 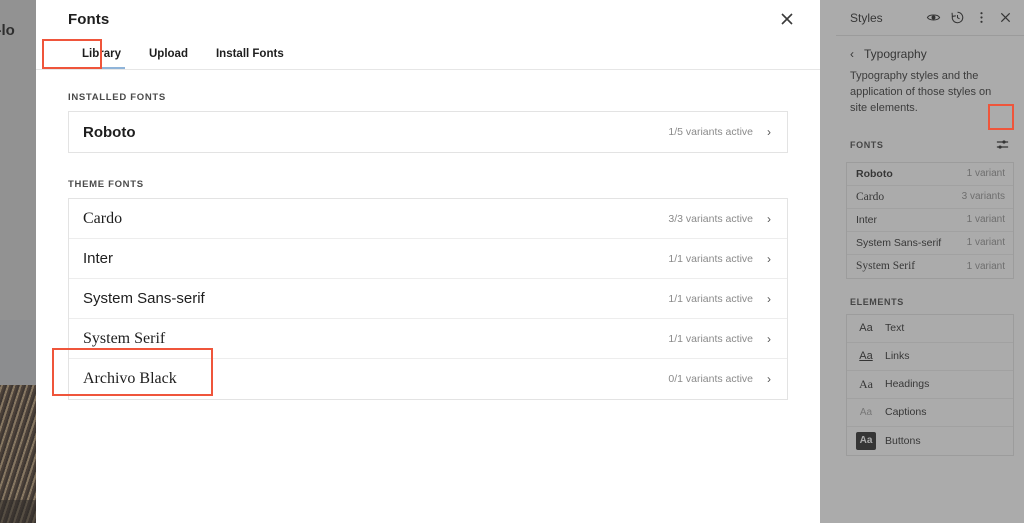 I want to click on sidebar-font-variants: 3 variants, so click(x=983, y=197).